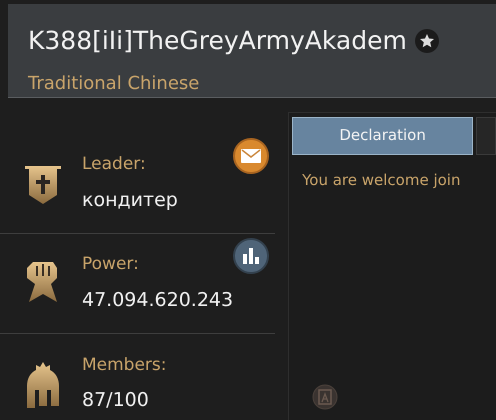 This screenshot has height=420, width=496. What do you see at coordinates (43, 384) in the screenshot?
I see `helmet-icon` at bounding box center [43, 384].